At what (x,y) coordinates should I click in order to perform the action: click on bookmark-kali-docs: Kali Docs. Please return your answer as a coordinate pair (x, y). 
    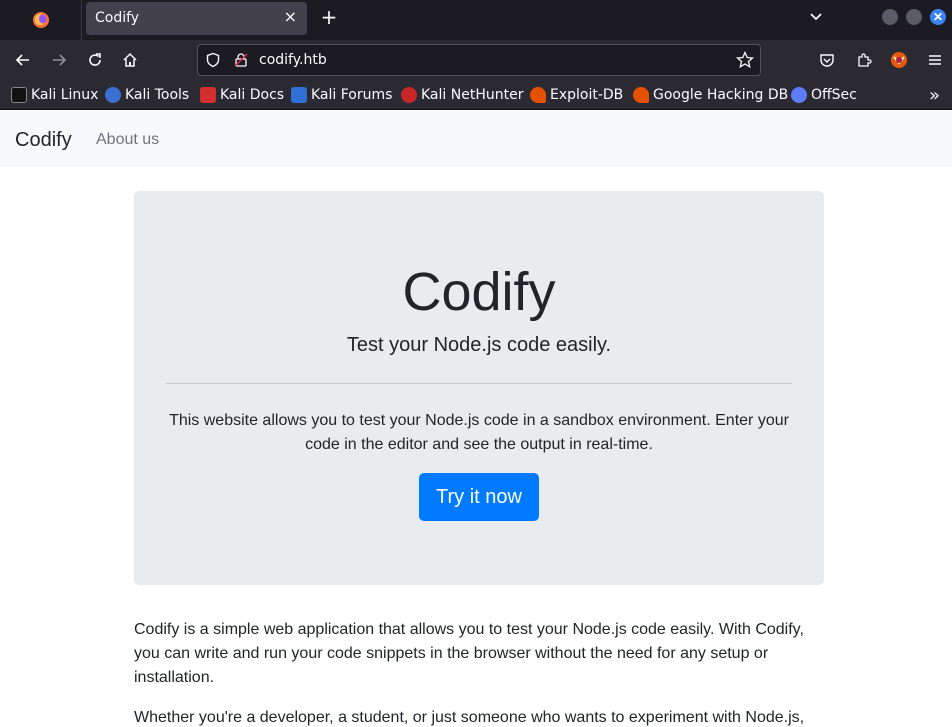
    Looking at the image, I should click on (242, 95).